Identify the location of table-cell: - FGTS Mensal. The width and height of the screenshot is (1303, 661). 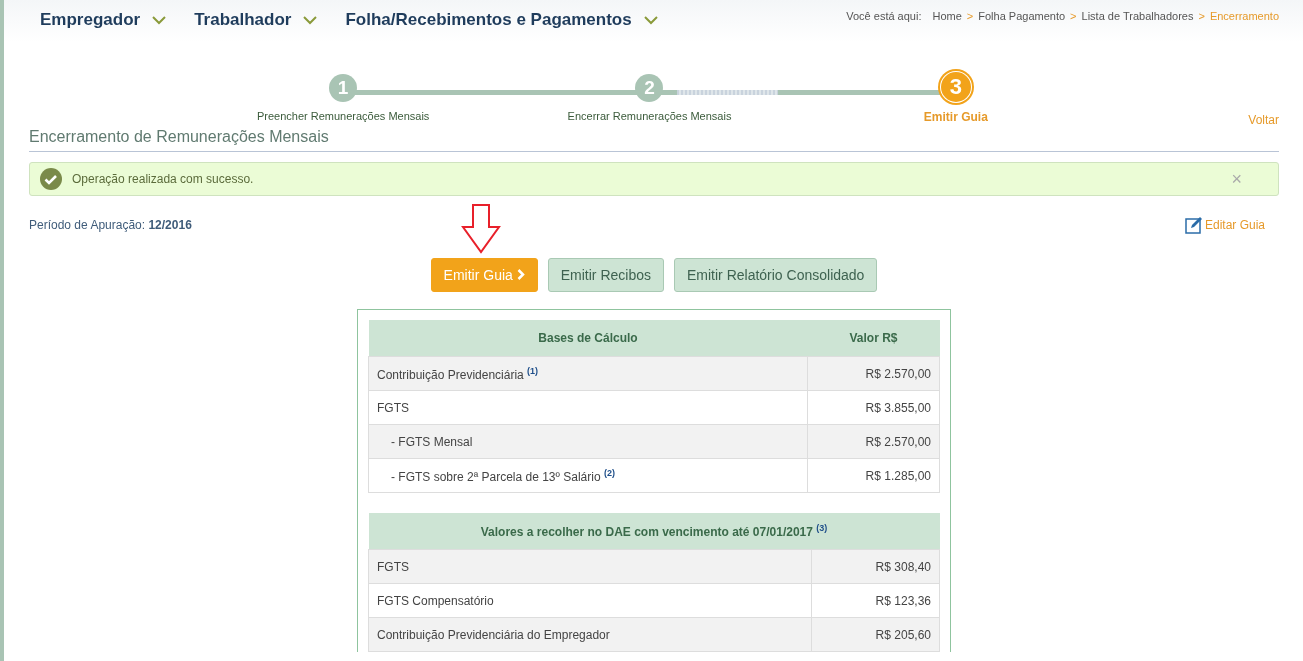
(588, 441).